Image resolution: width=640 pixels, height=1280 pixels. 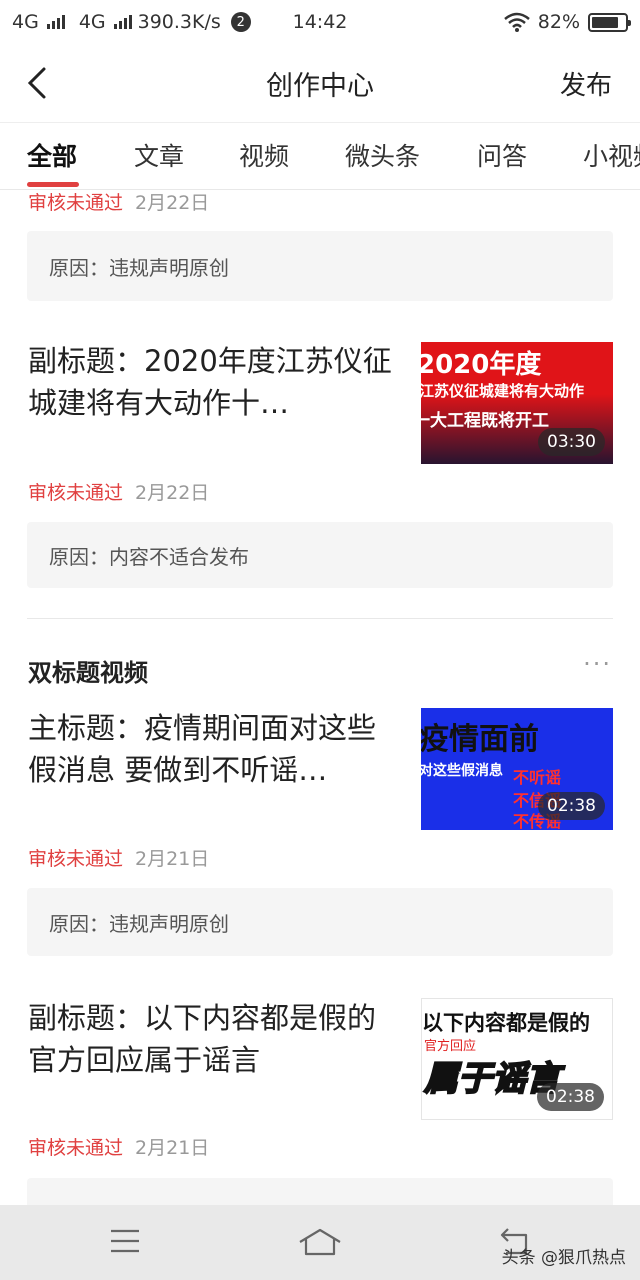 What do you see at coordinates (88, 673) in the screenshot?
I see `group-heading: 双标题视频` at bounding box center [88, 673].